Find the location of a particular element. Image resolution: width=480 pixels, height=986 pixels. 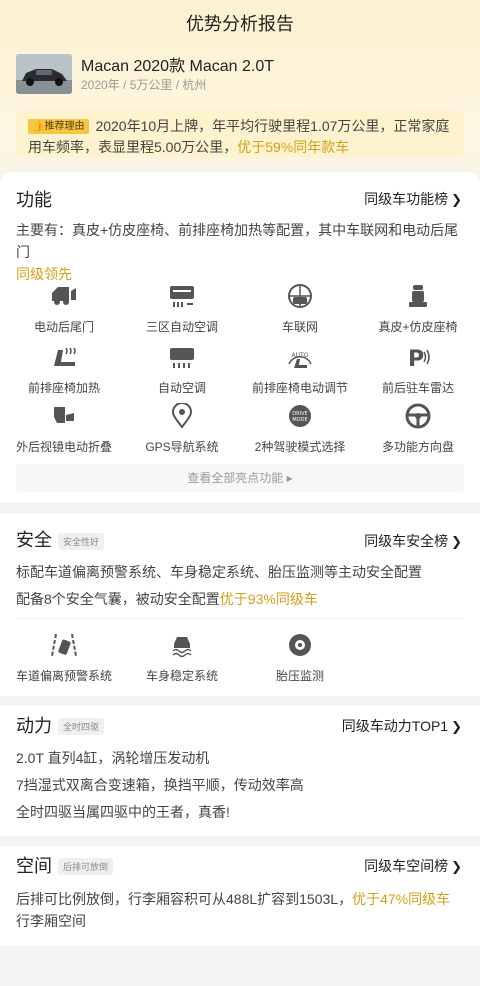

gps-icon is located at coordinates (182, 416).